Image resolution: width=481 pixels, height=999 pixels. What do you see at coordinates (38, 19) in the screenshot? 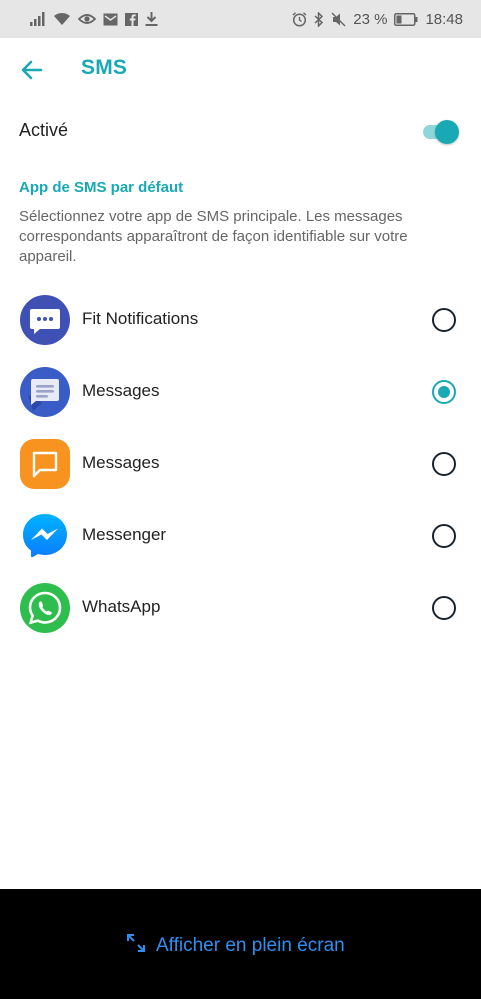
I see `signal-icon` at bounding box center [38, 19].